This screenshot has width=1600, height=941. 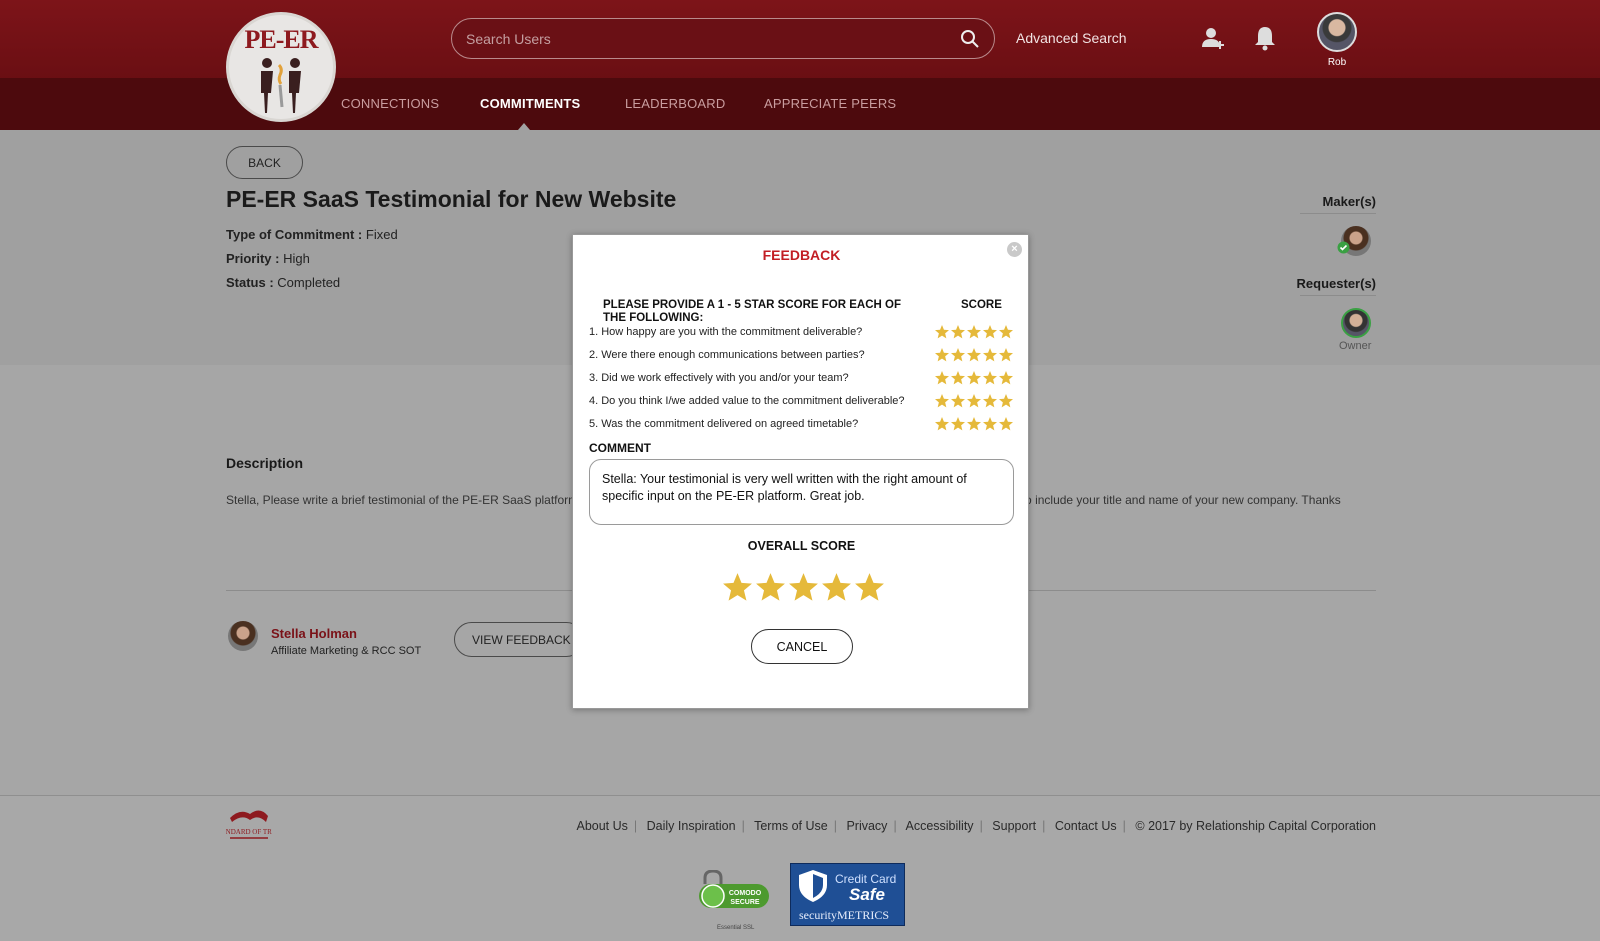 What do you see at coordinates (281, 85) in the screenshot?
I see `logo-figures-icon` at bounding box center [281, 85].